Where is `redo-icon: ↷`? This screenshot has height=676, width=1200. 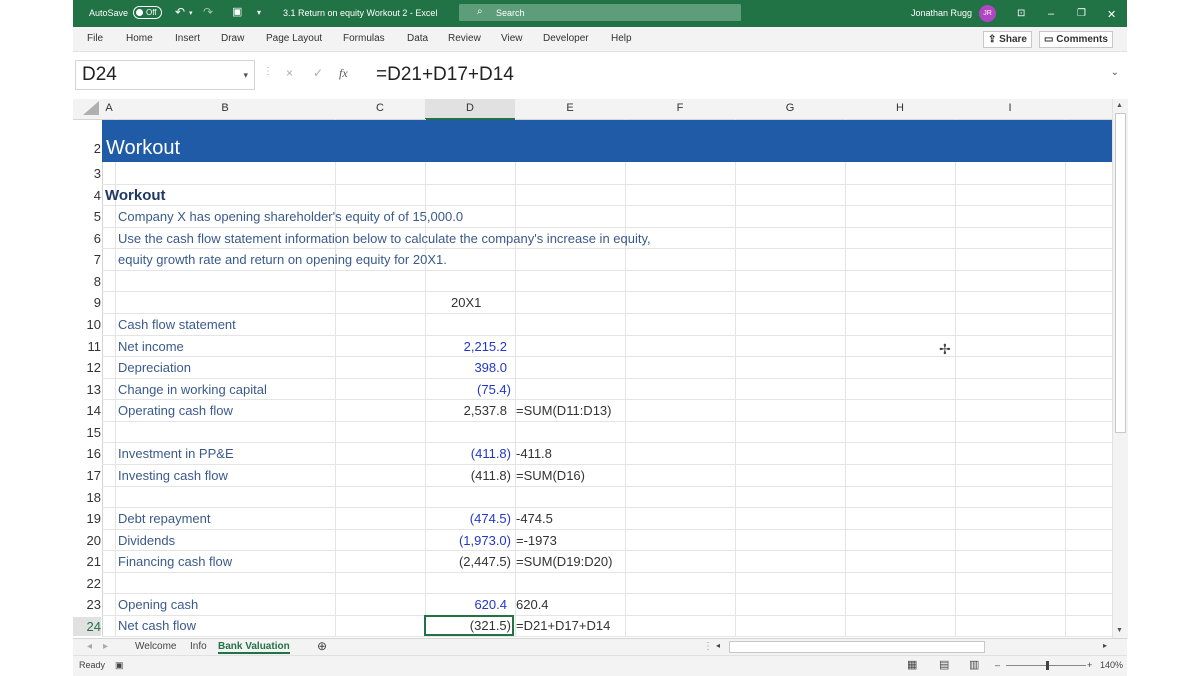
redo-icon: ↷ is located at coordinates (208, 12).